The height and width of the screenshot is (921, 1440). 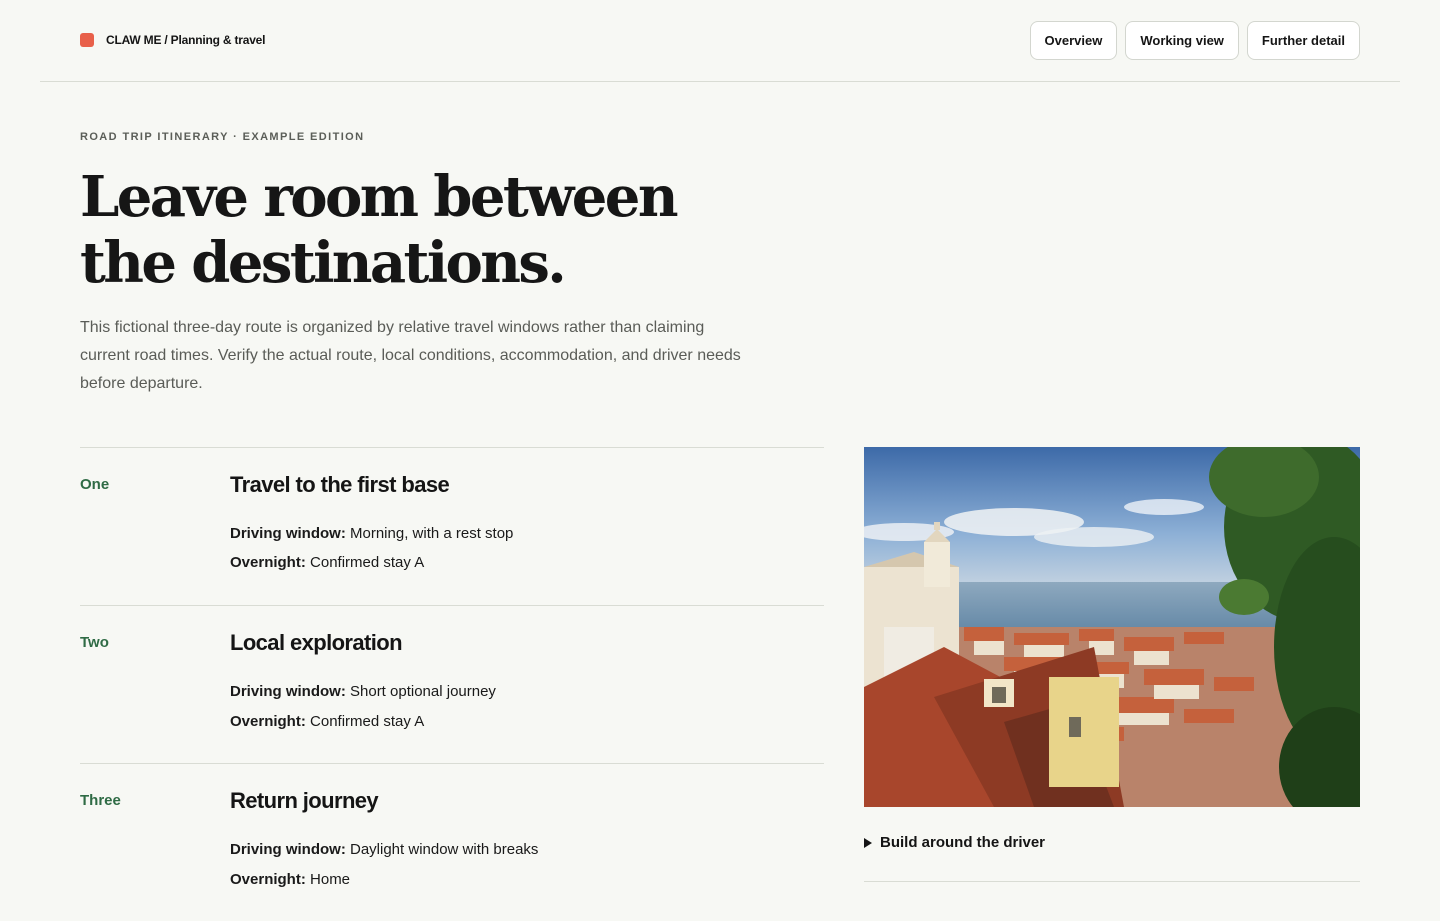 I want to click on day-title: Local exploration, so click(x=316, y=642).